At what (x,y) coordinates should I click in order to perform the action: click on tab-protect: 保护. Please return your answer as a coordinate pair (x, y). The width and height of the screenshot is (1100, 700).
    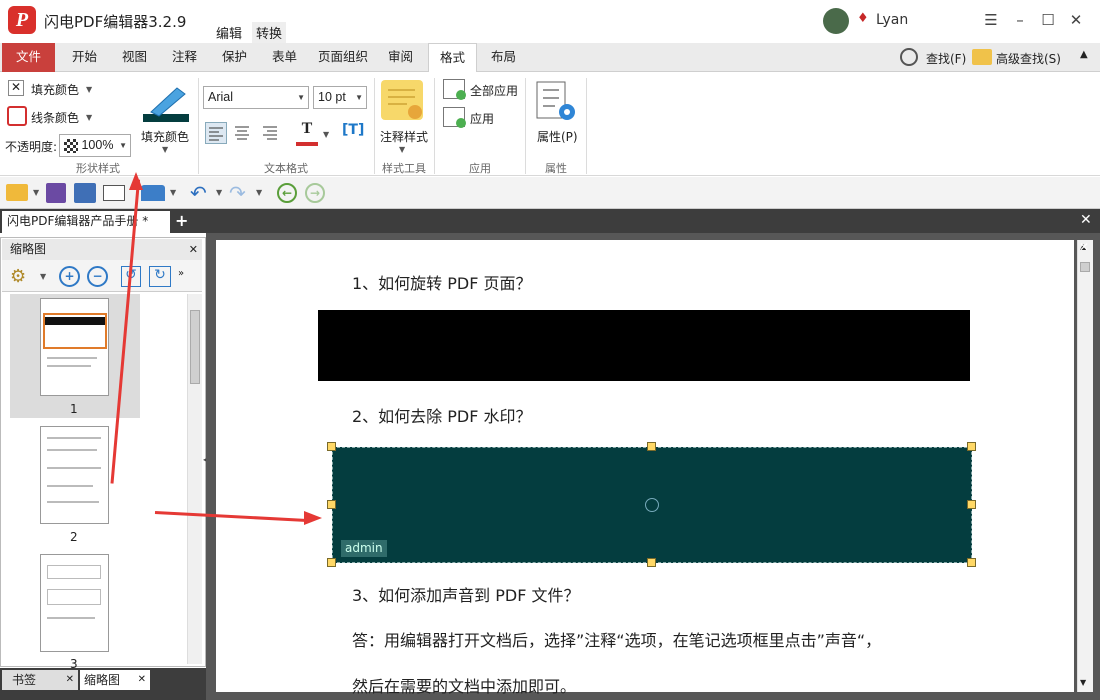
    Looking at the image, I should click on (234, 57).